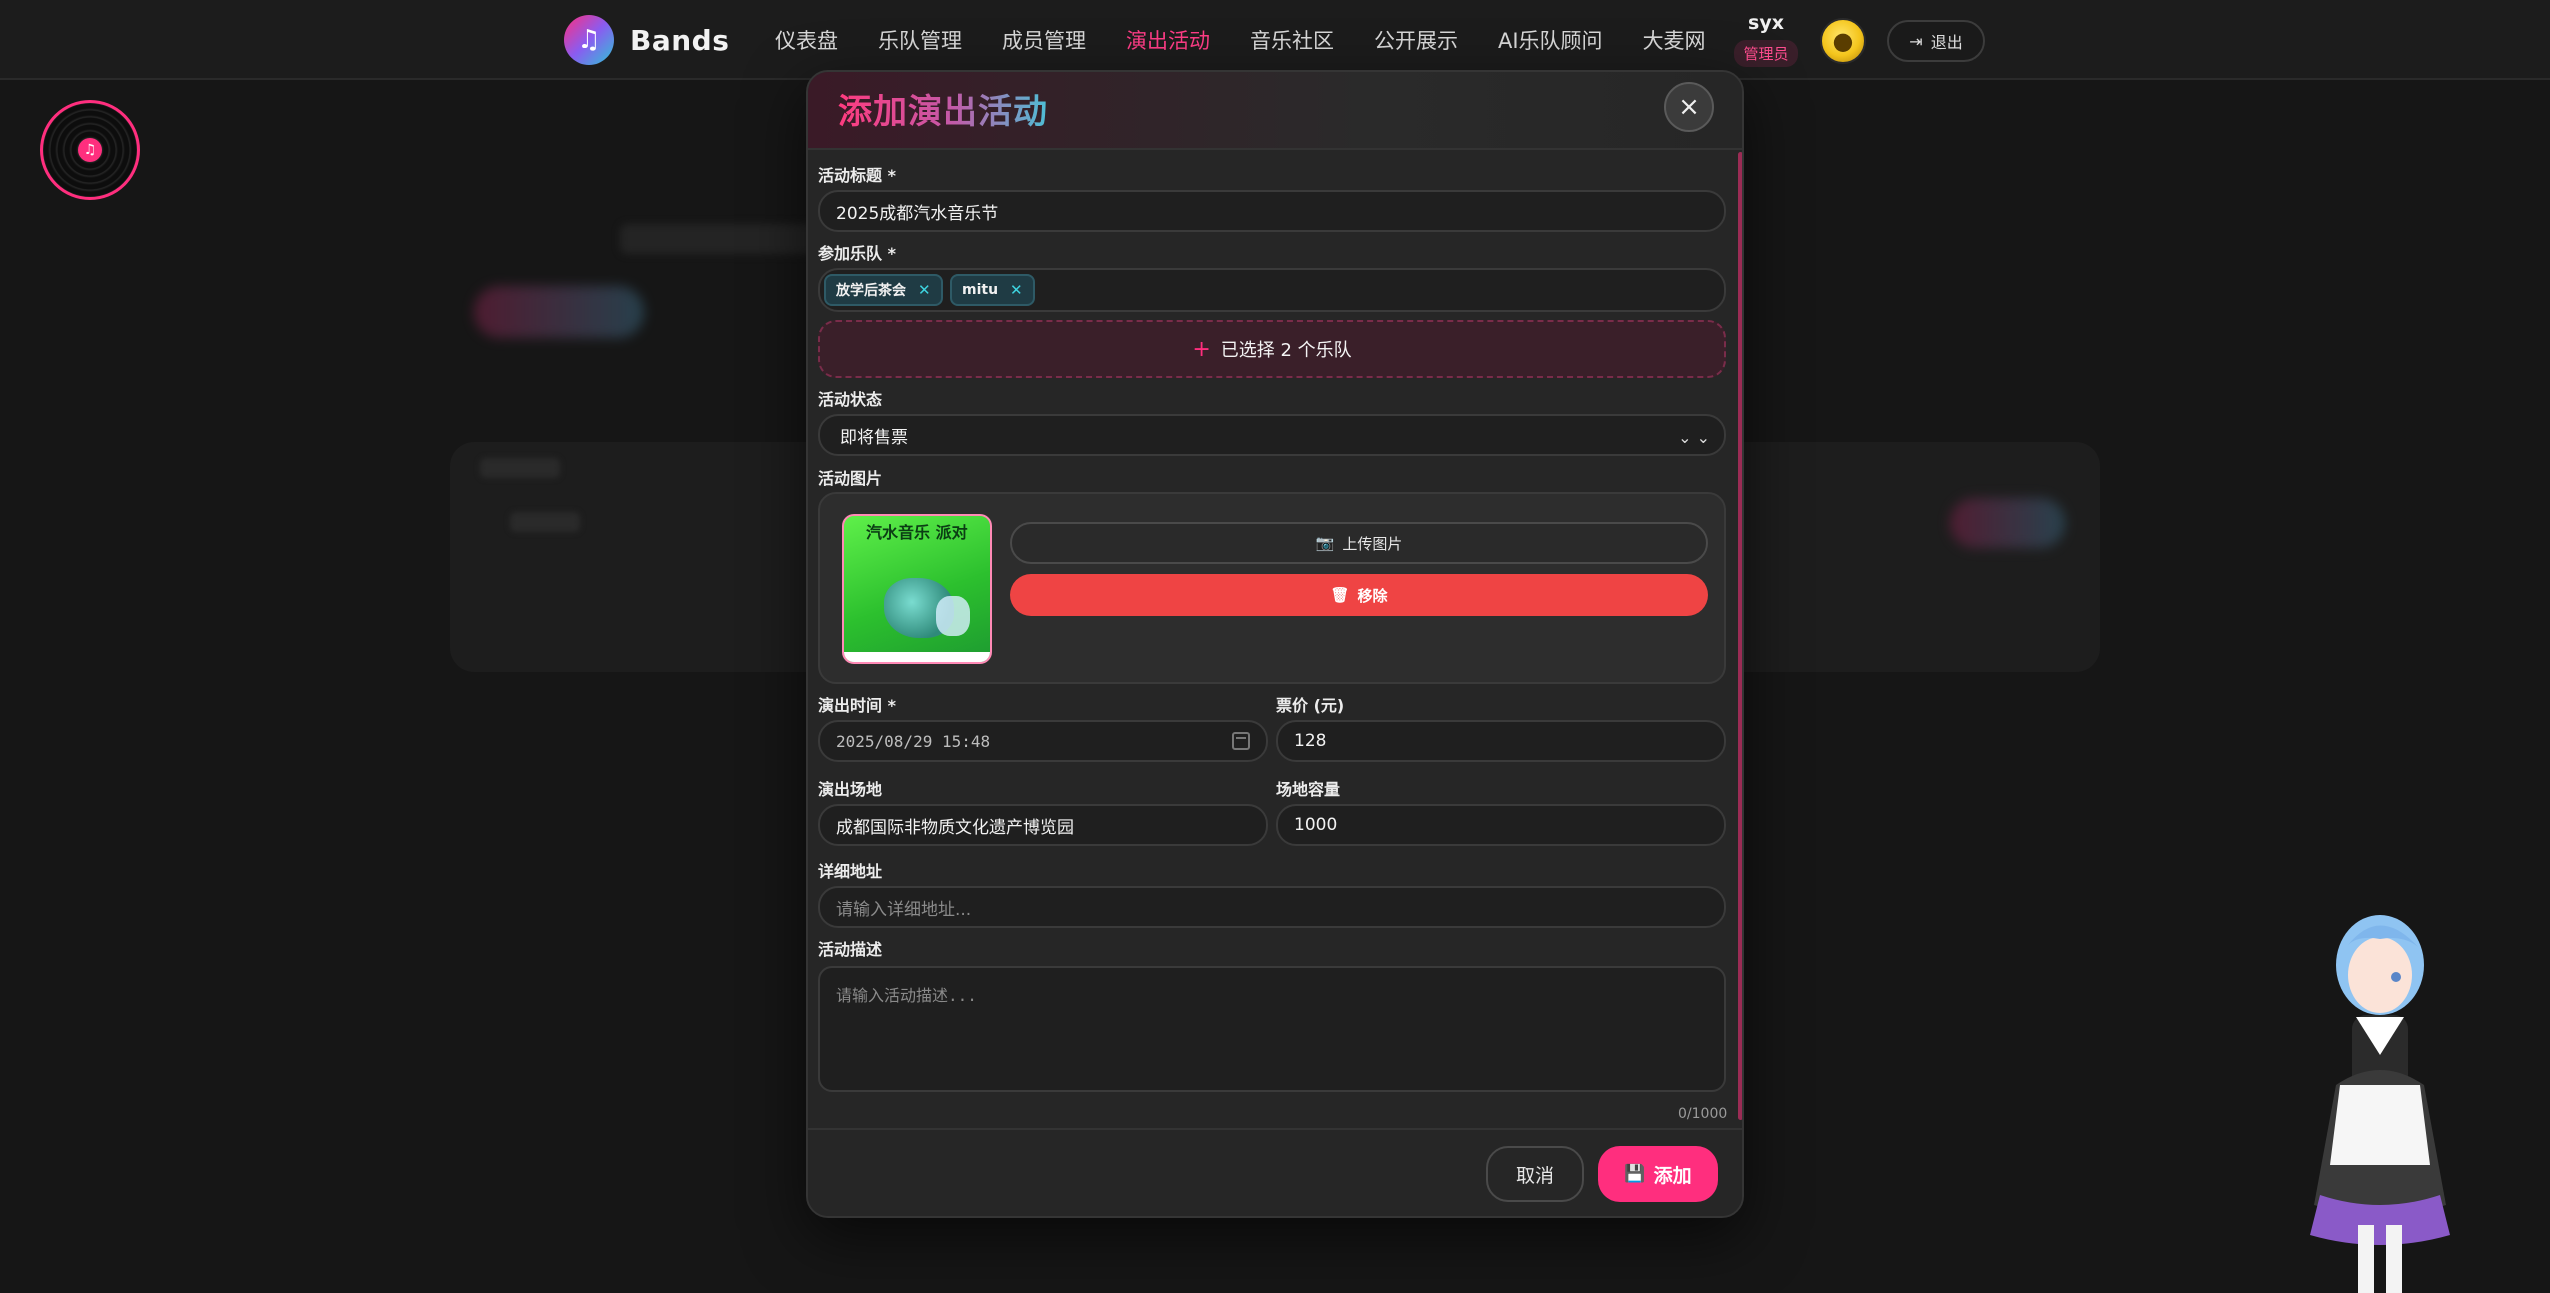 Image resolution: width=2550 pixels, height=1293 pixels. Describe the element at coordinates (980, 290) in the screenshot. I see `band-chip-label: mitu` at that location.